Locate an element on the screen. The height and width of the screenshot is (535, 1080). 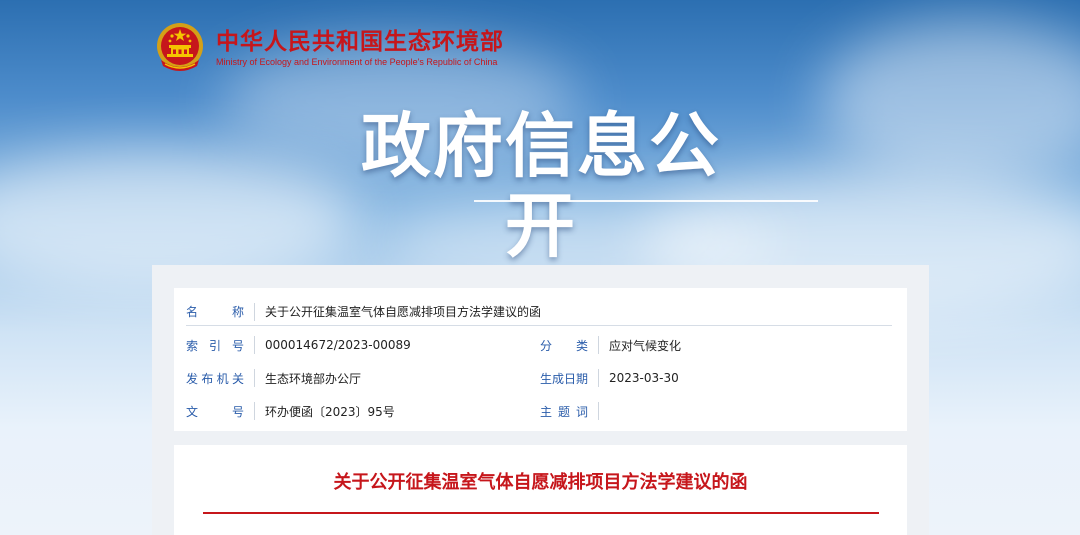
org-name-cn: 中华人民共和国生态环境部 is located at coordinates (360, 42).